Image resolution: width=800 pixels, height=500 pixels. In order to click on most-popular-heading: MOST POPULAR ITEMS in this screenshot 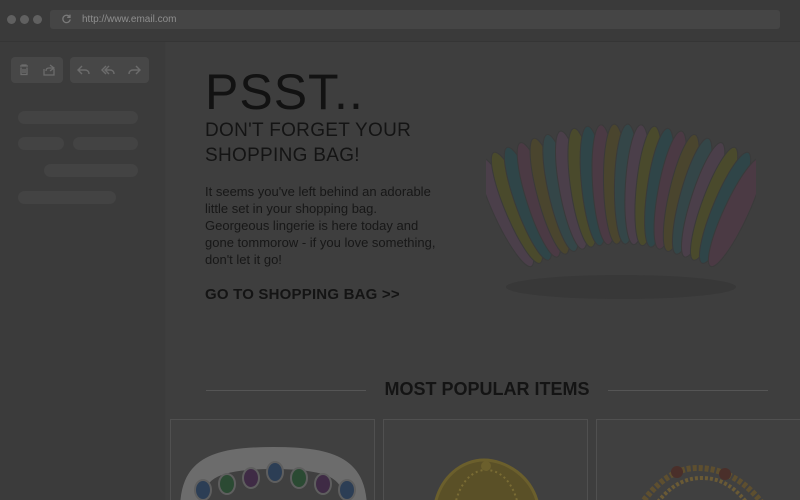, I will do `click(487, 389)`.